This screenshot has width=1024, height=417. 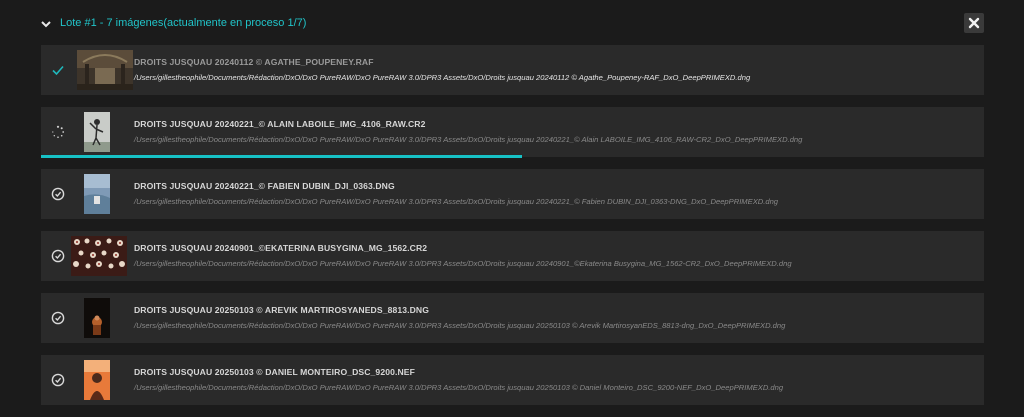 What do you see at coordinates (58, 132) in the screenshot?
I see `spinner-icon` at bounding box center [58, 132].